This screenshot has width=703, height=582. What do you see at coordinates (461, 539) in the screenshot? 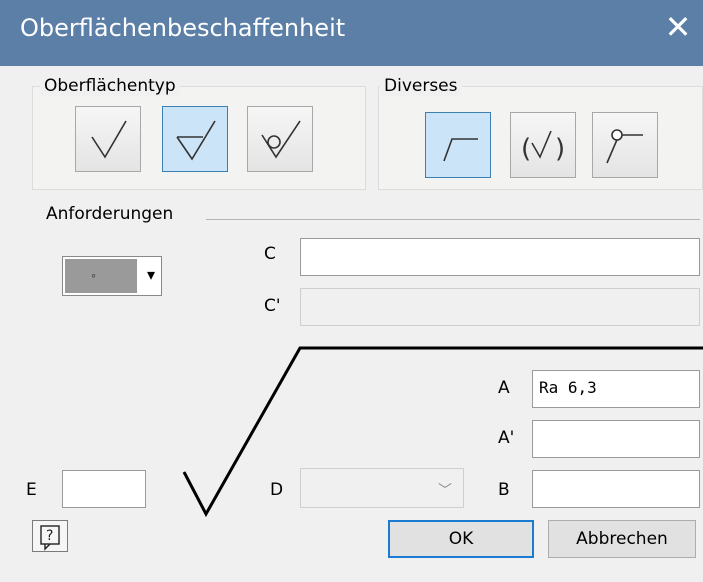
I see `ok-button: OK` at bounding box center [461, 539].